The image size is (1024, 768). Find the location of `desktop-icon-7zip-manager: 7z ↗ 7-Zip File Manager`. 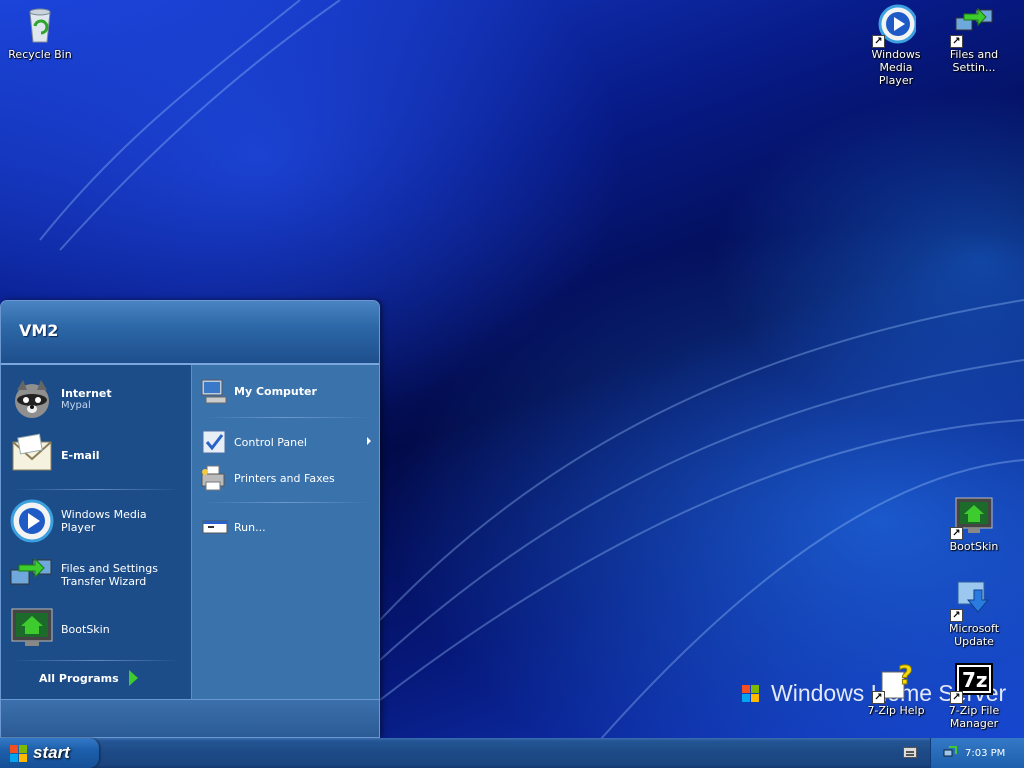

desktop-icon-7zip-manager: 7z ↗ 7-Zip File Manager is located at coordinates (974, 695).